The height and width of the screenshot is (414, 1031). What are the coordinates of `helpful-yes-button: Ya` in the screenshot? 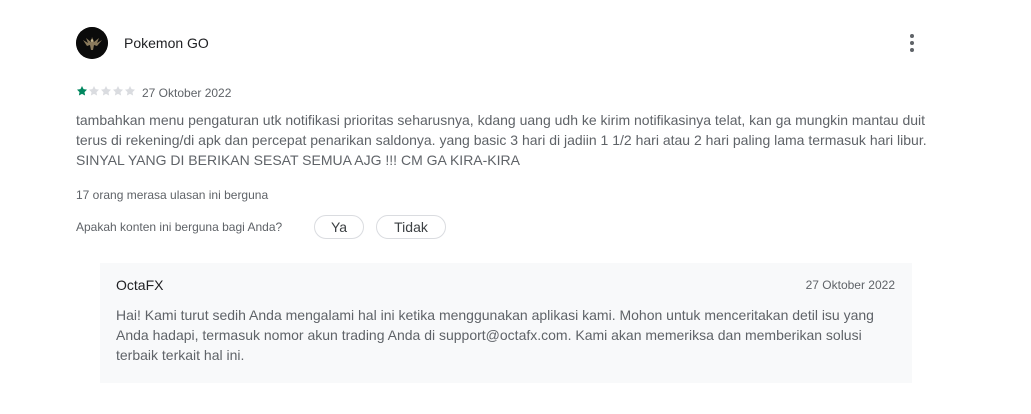 It's located at (339, 227).